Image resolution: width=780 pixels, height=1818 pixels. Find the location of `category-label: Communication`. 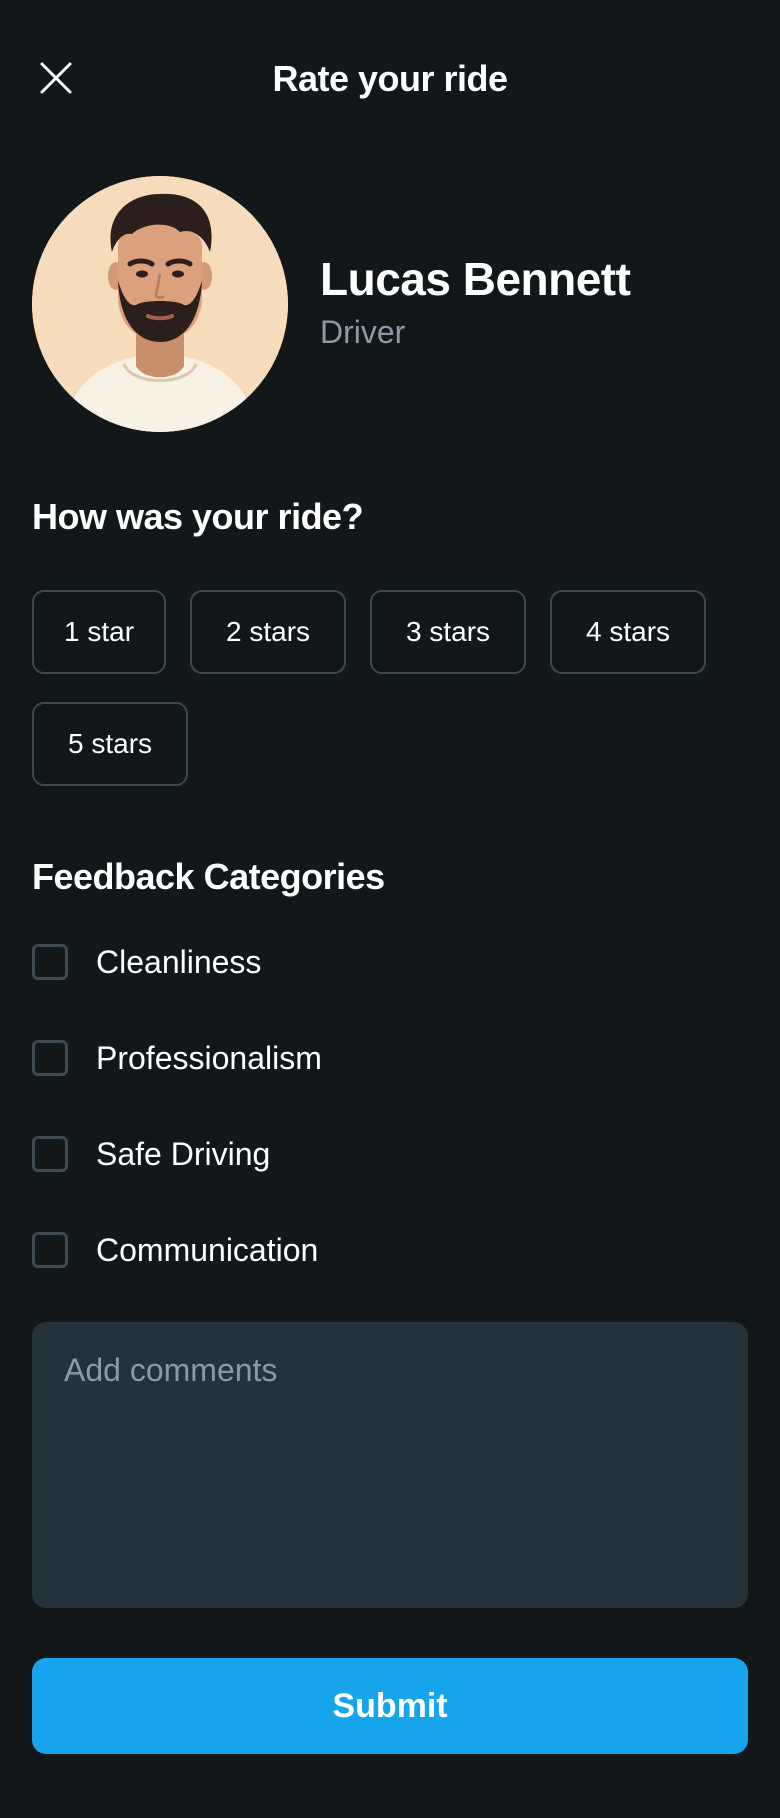

category-label: Communication is located at coordinates (207, 1249).